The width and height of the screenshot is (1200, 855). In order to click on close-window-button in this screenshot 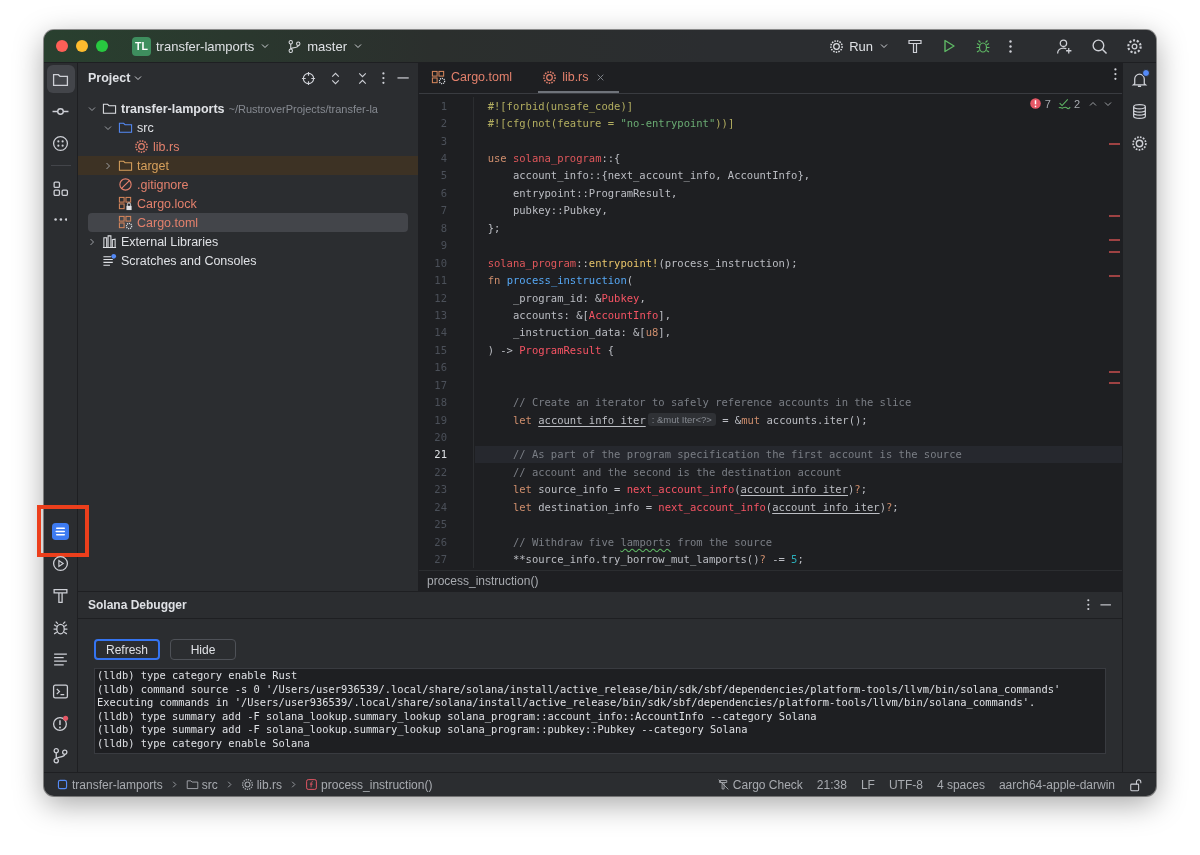, I will do `click(62, 46)`.